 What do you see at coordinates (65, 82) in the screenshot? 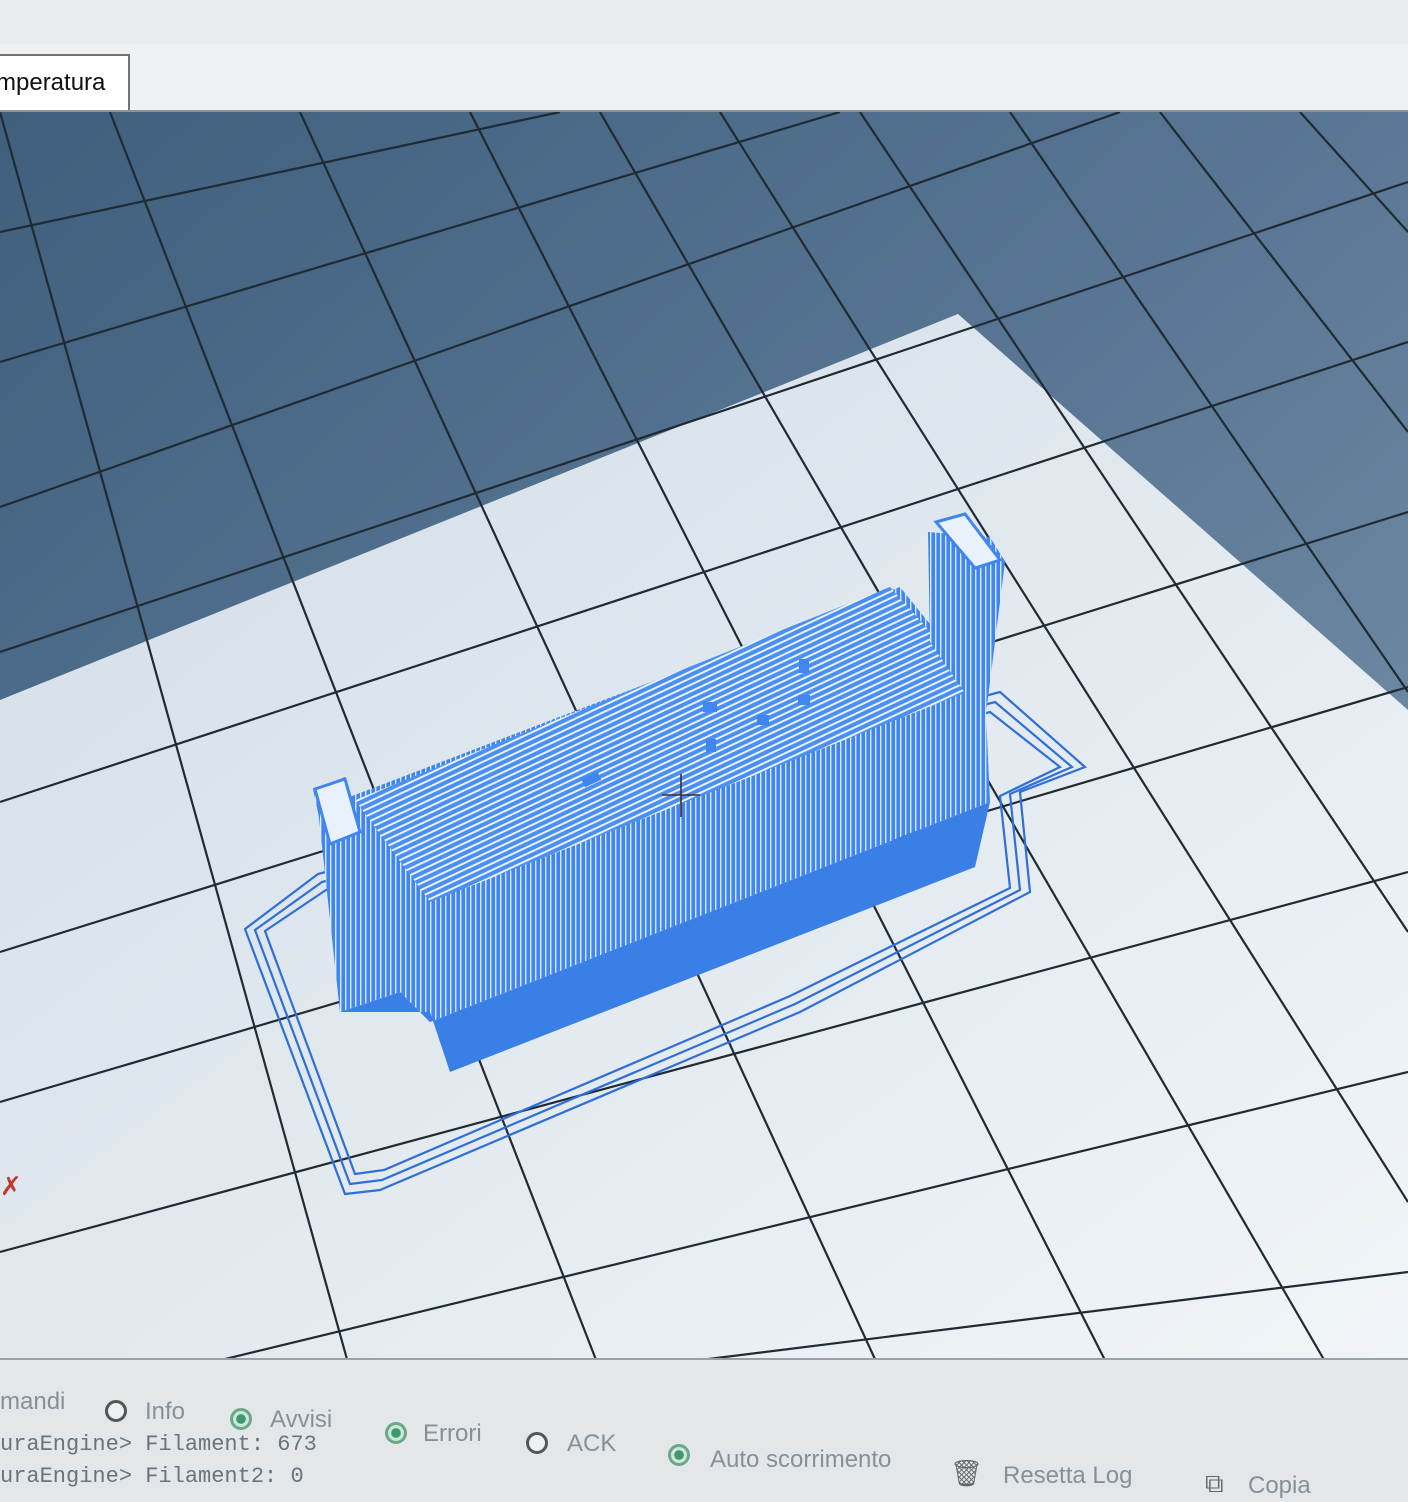
I see `tab-temperatura: mperatura` at bounding box center [65, 82].